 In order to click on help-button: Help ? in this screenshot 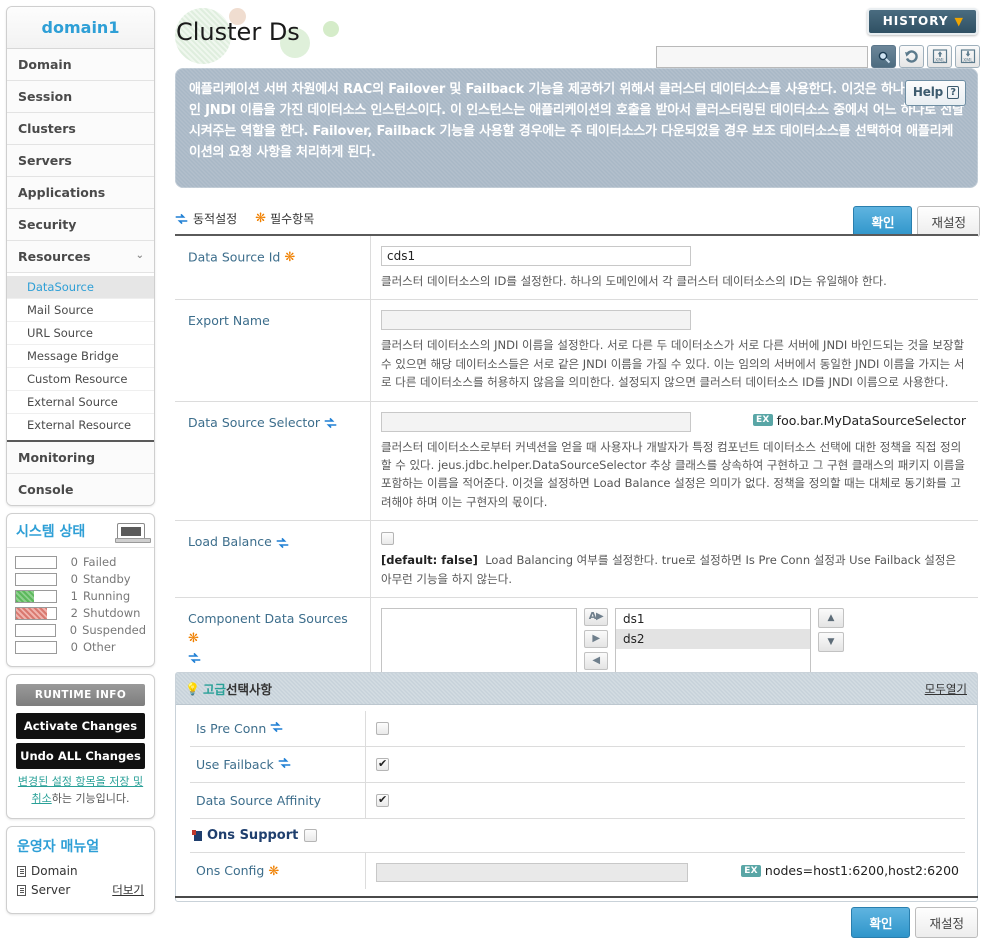, I will do `click(935, 93)`.